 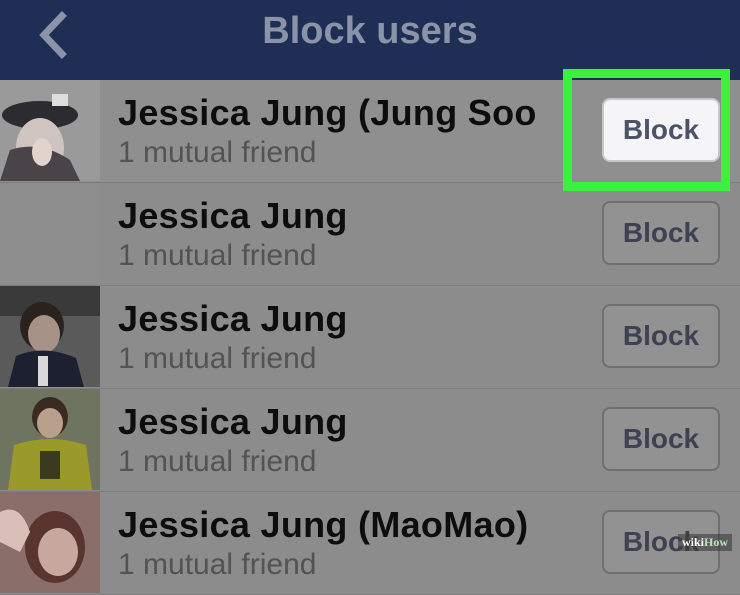 I want to click on user-name: Jessica Jung (Jung Soo, so click(x=327, y=112).